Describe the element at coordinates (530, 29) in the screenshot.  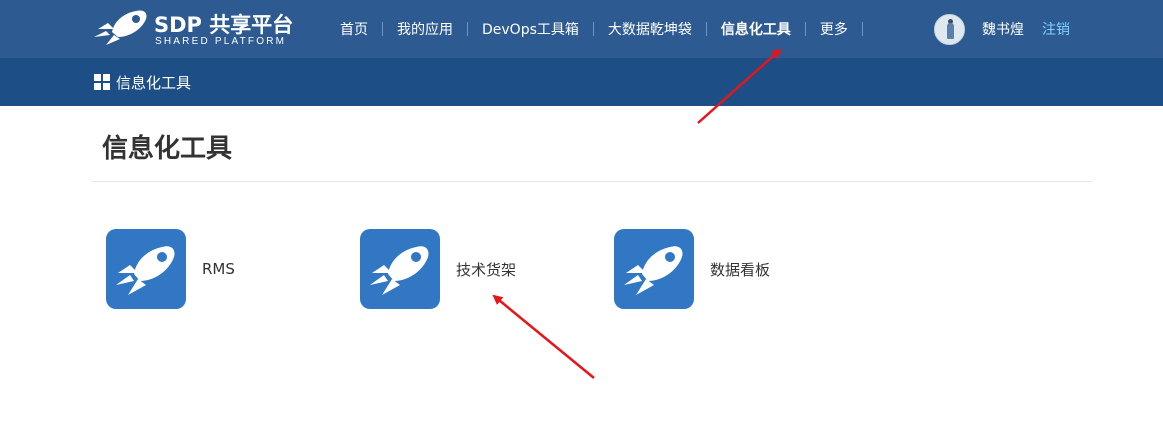
I see `nav-item-devops-toolbox: DevOps工具箱` at that location.